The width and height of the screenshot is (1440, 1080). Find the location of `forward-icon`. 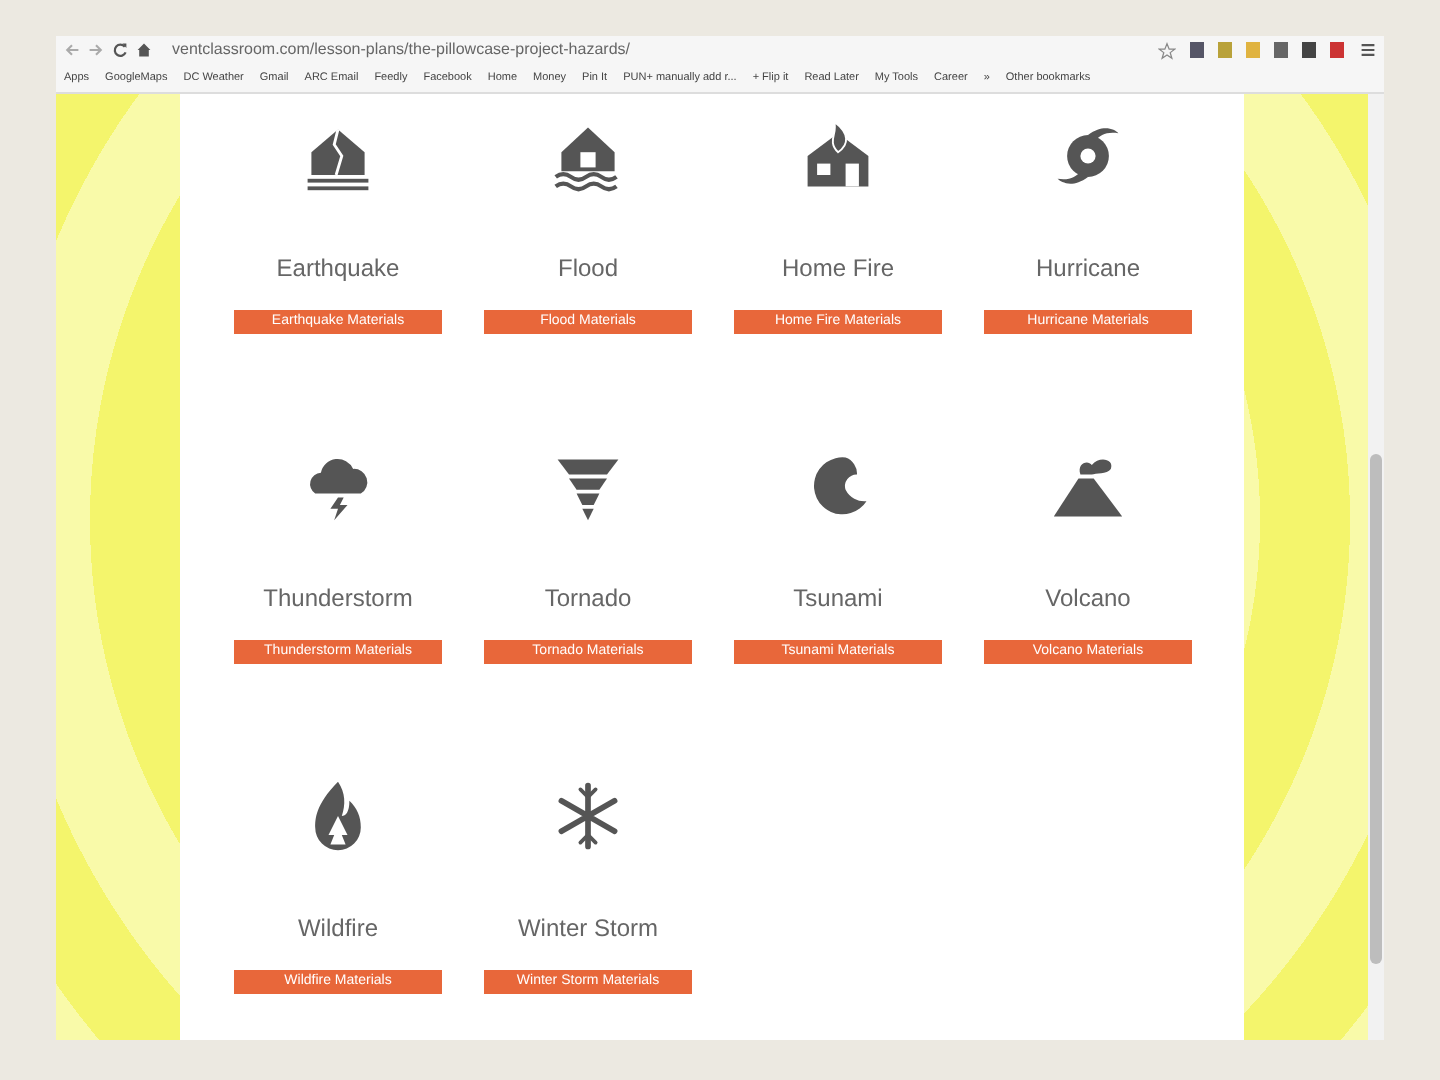

forward-icon is located at coordinates (96, 50).